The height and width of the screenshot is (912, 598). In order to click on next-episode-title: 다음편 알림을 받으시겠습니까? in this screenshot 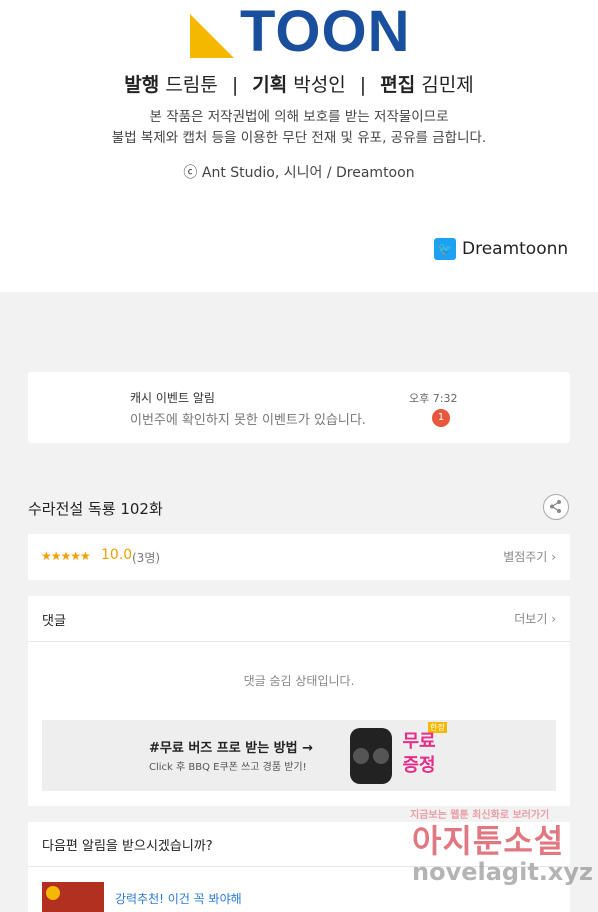, I will do `click(127, 846)`.